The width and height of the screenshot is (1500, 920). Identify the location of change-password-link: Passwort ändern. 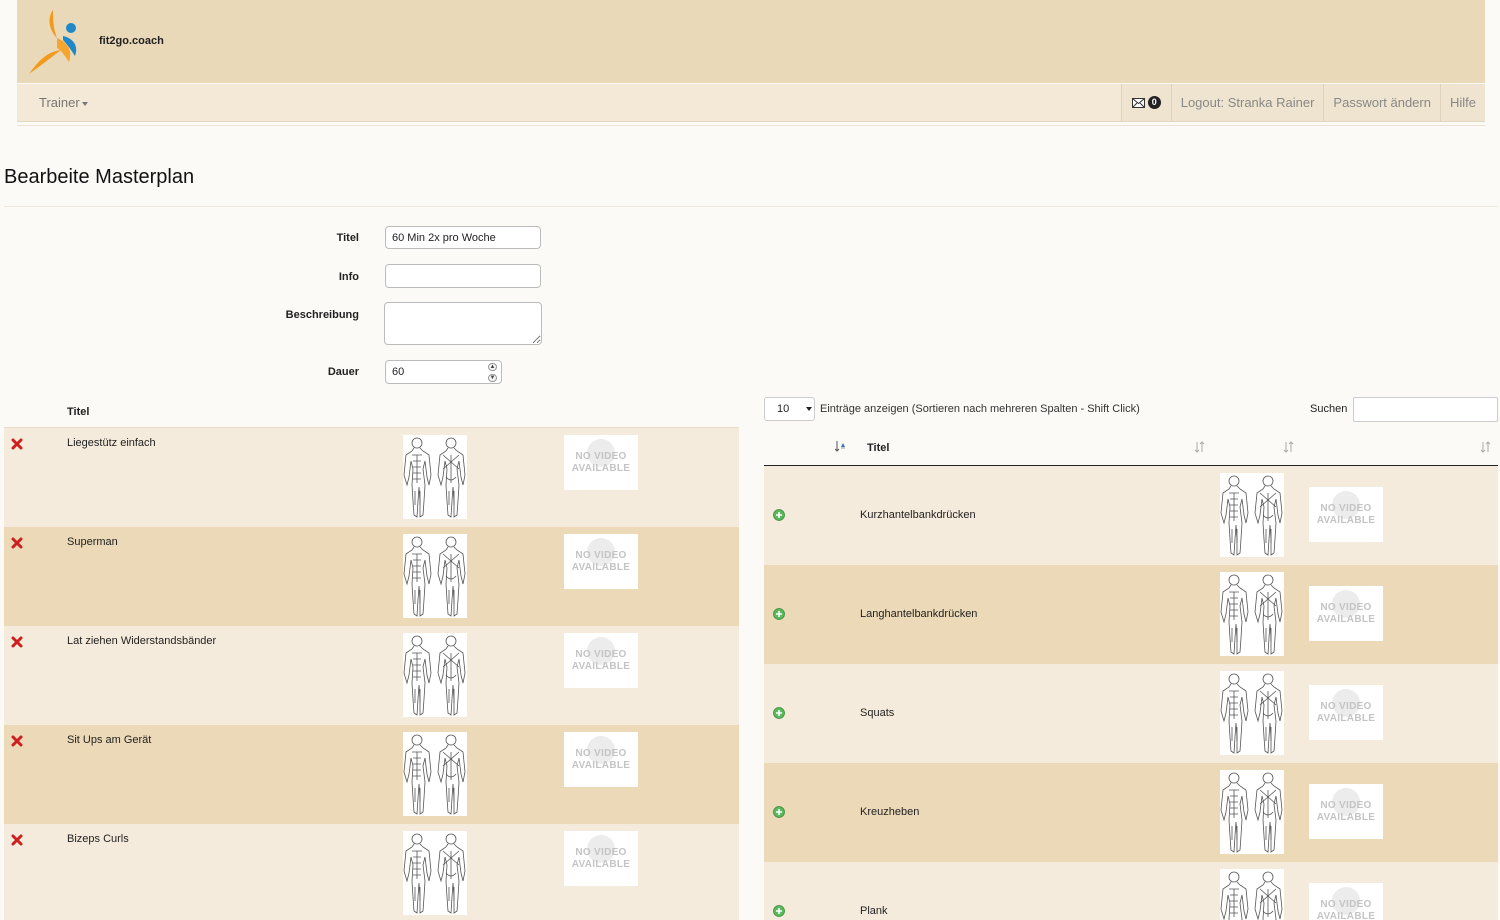
(1381, 102).